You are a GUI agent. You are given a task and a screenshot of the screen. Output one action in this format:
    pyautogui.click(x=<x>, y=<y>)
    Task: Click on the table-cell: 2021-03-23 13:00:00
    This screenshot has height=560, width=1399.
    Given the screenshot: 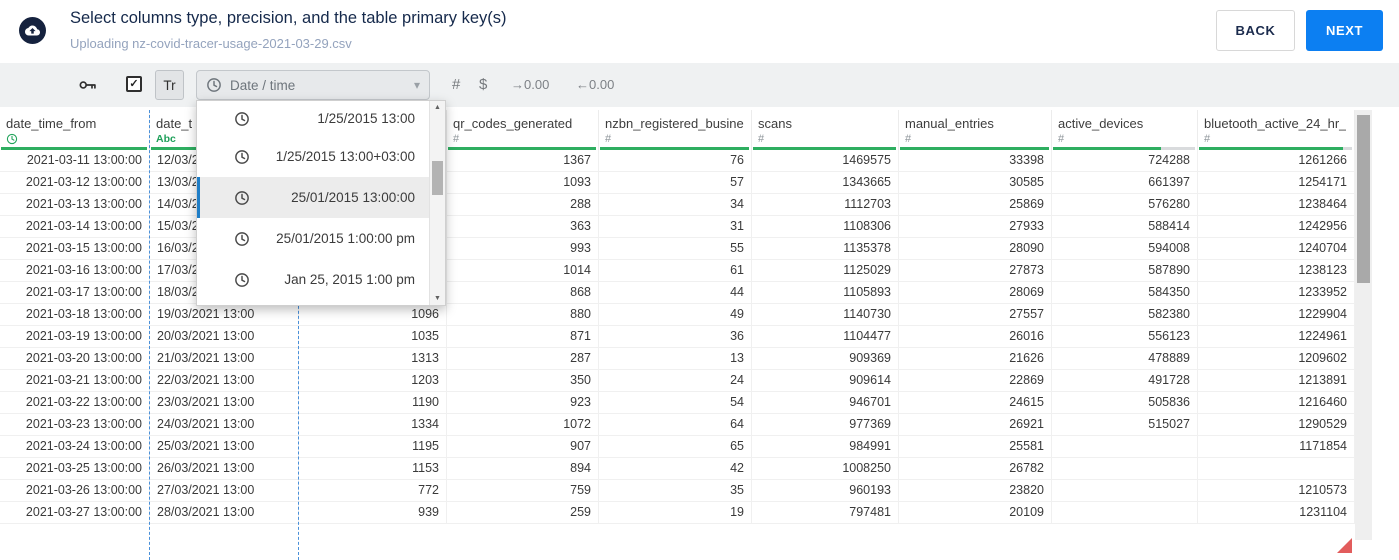 What is the action you would take?
    pyautogui.click(x=75, y=424)
    